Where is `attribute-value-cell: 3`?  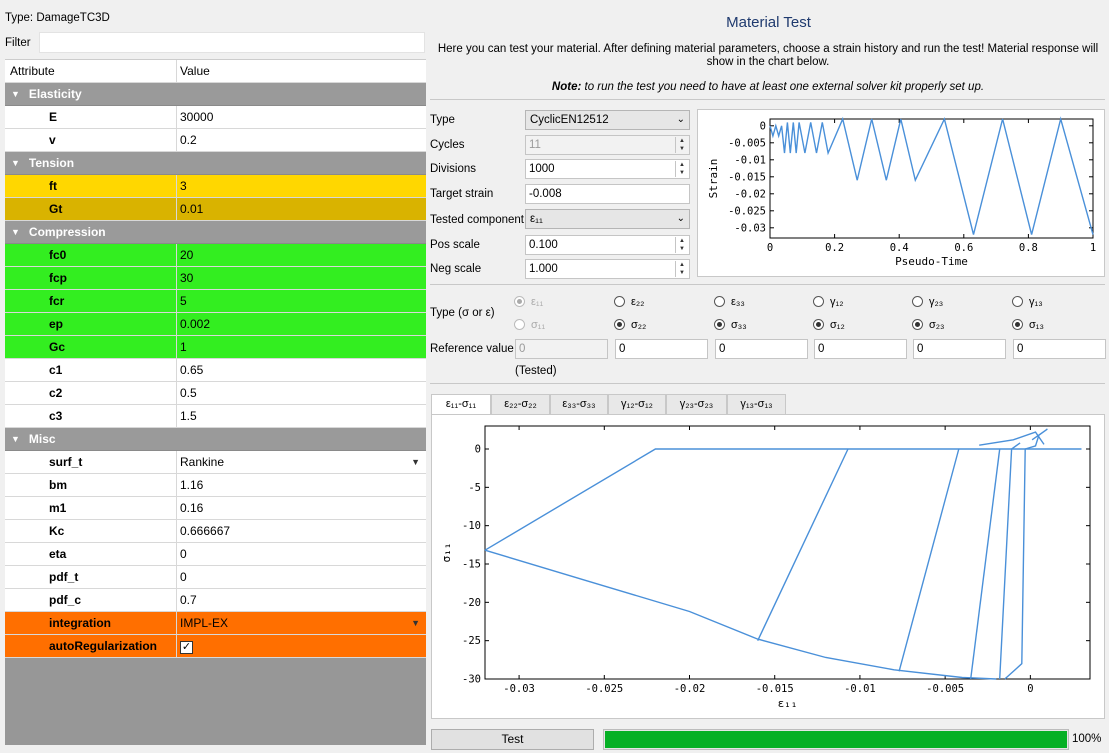
attribute-value-cell: 3 is located at coordinates (301, 186).